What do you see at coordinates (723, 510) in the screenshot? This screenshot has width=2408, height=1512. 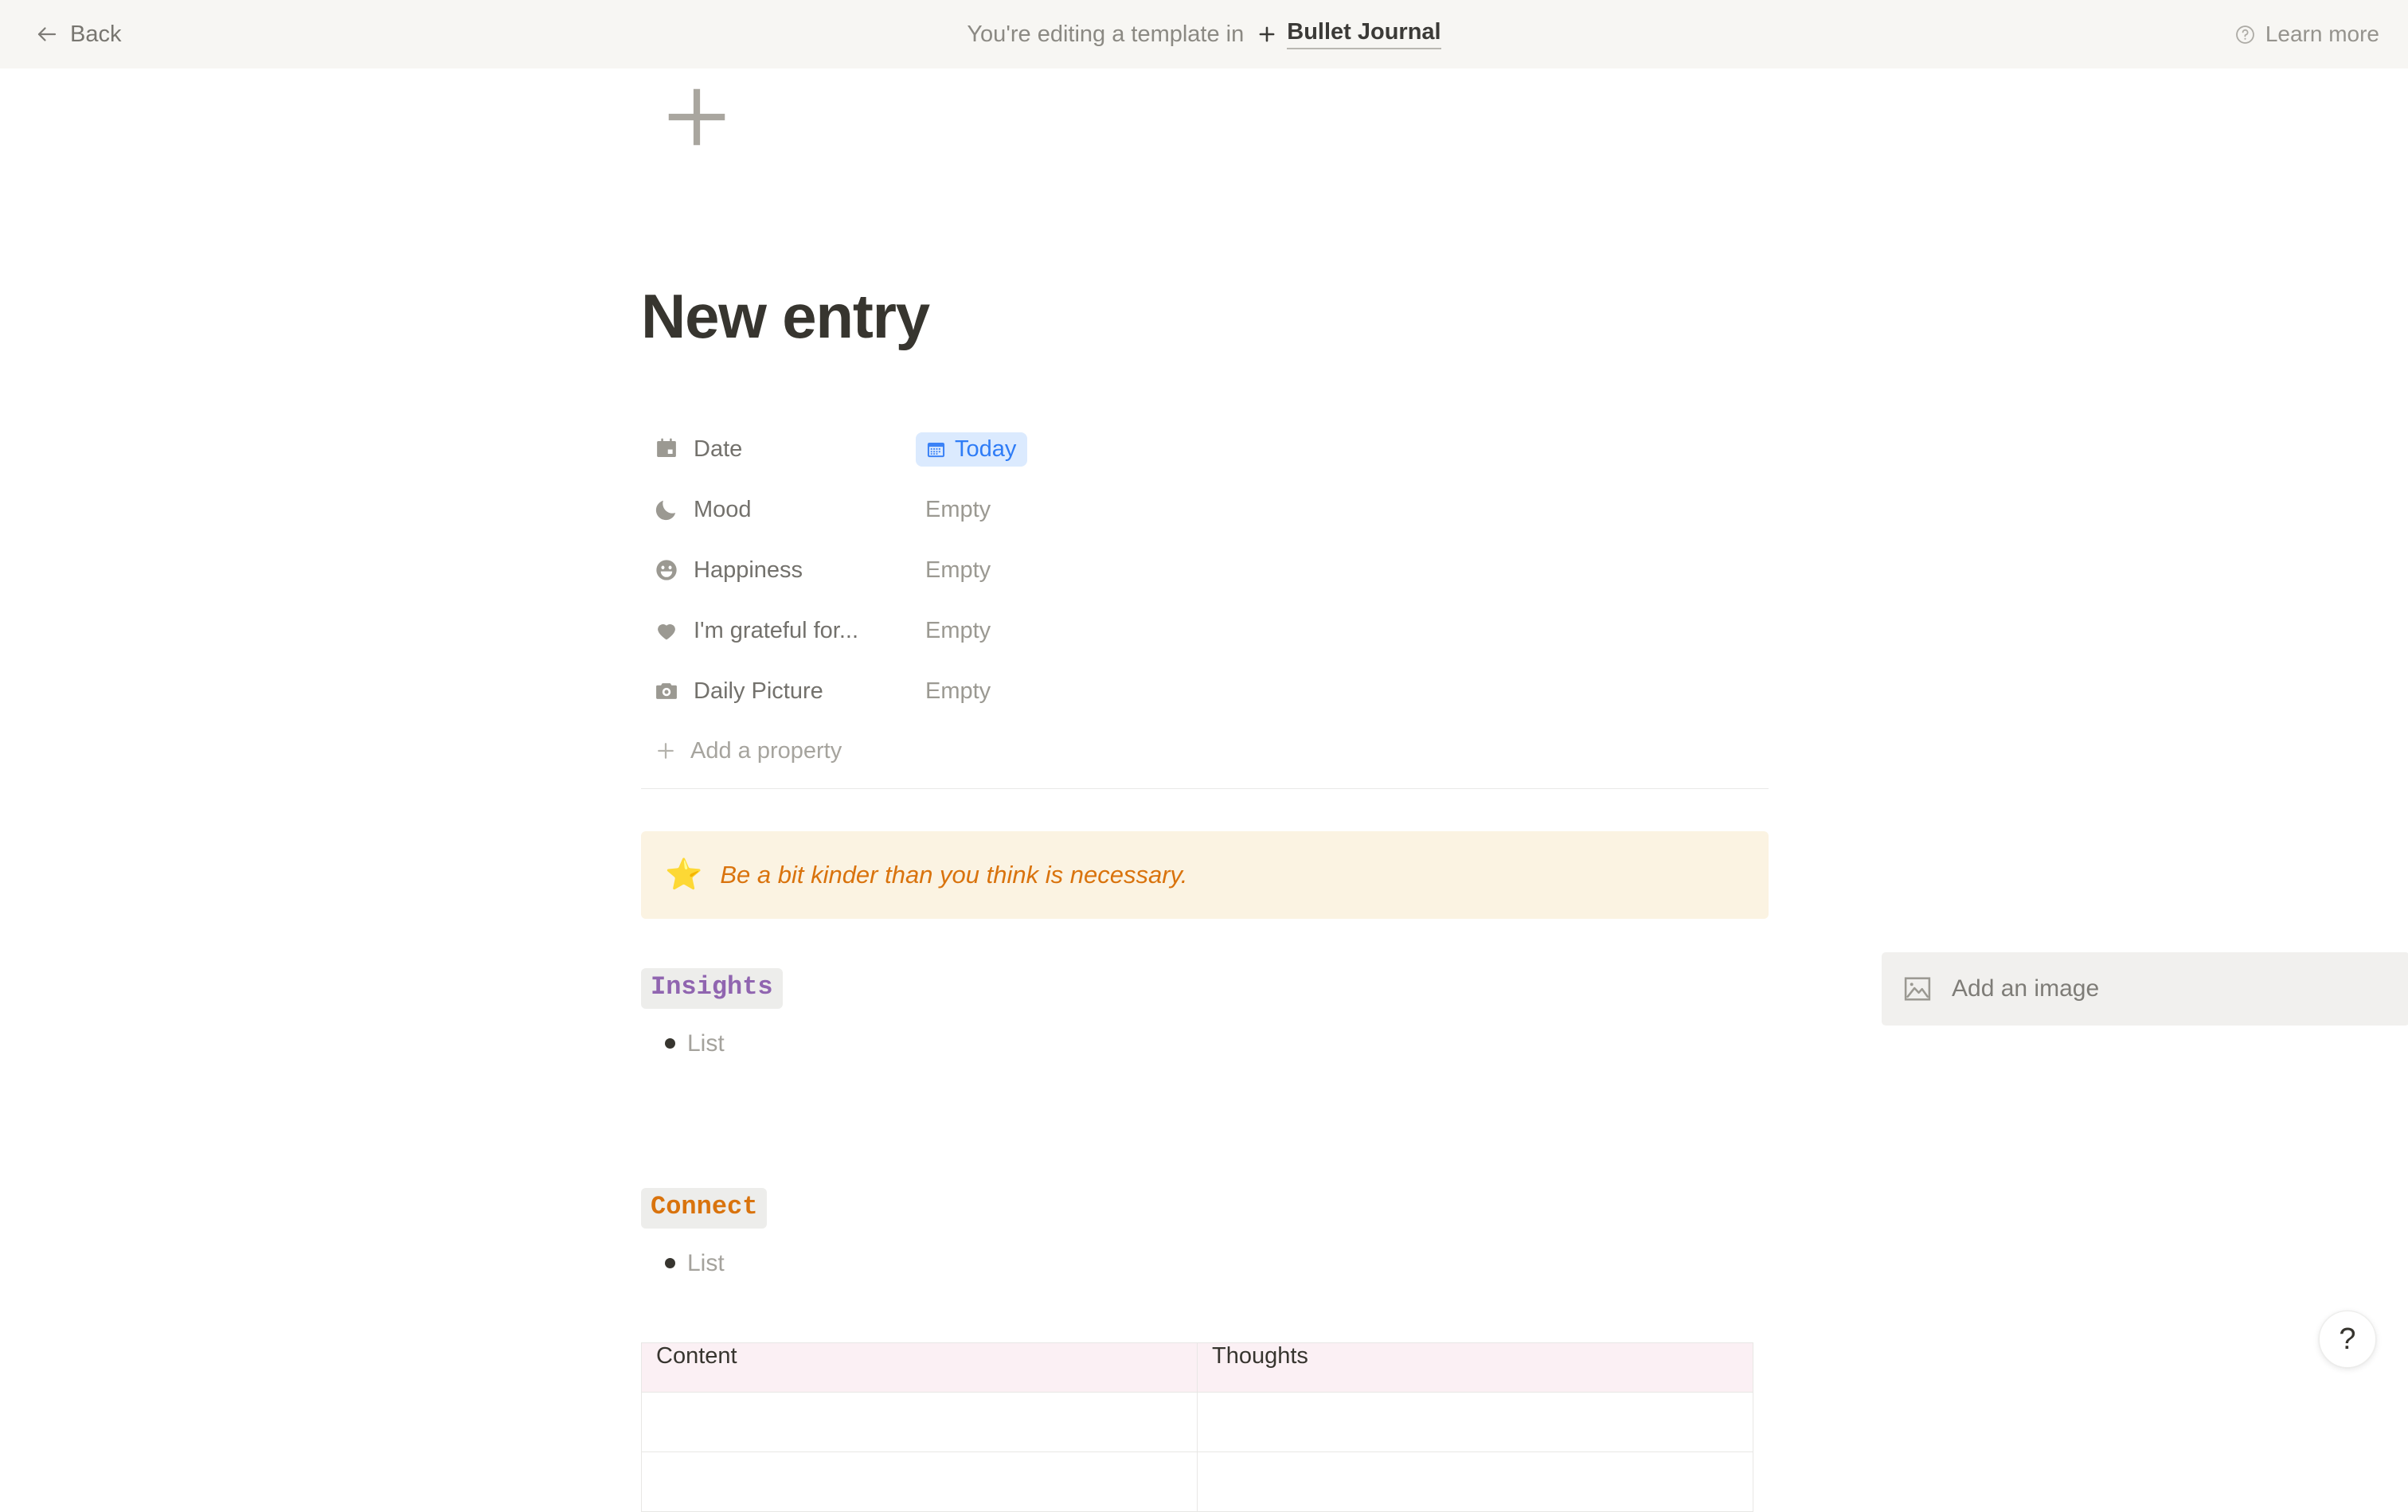 I see `property-label: Mood` at bounding box center [723, 510].